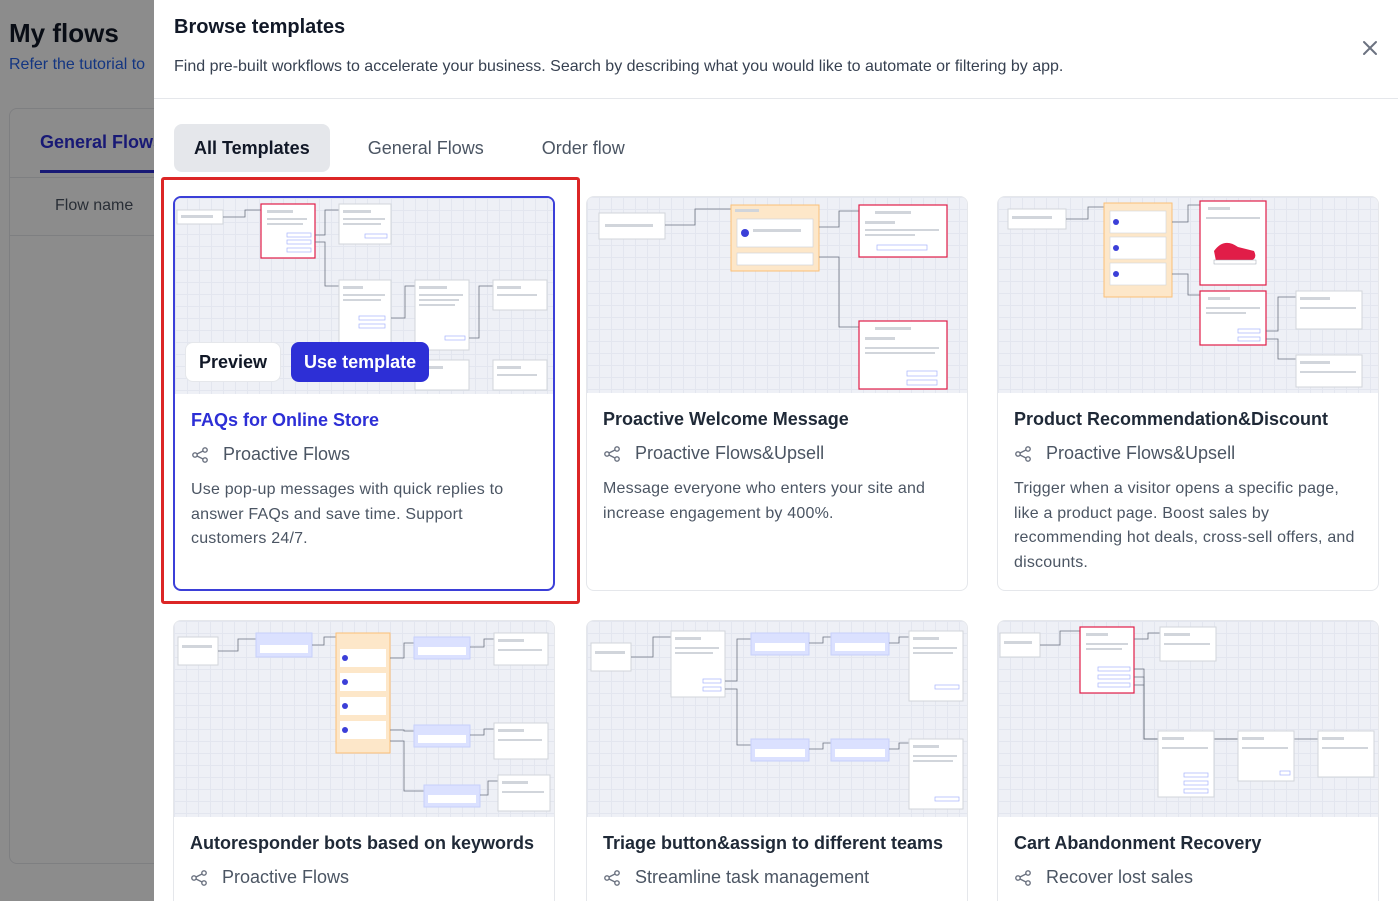 Image resolution: width=1398 pixels, height=901 pixels. What do you see at coordinates (583, 148) in the screenshot?
I see `tab-order-flow: Order flow` at bounding box center [583, 148].